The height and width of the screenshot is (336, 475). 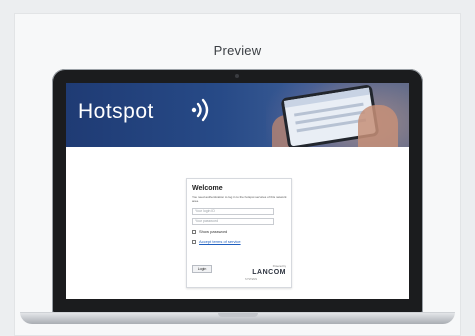 I want to click on accept-terms-checkbox, so click(x=194, y=241).